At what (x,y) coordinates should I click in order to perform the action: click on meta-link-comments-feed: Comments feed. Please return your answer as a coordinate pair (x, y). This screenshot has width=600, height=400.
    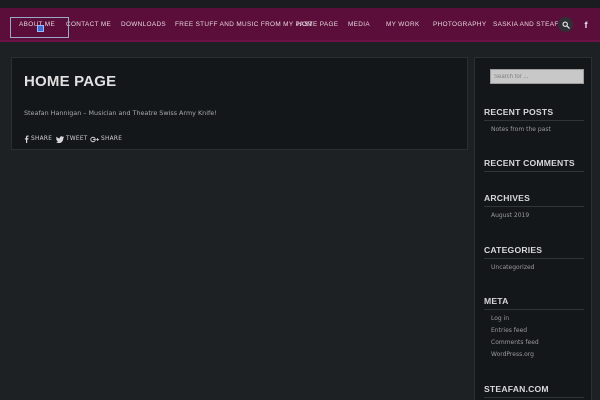
    Looking at the image, I should click on (515, 342).